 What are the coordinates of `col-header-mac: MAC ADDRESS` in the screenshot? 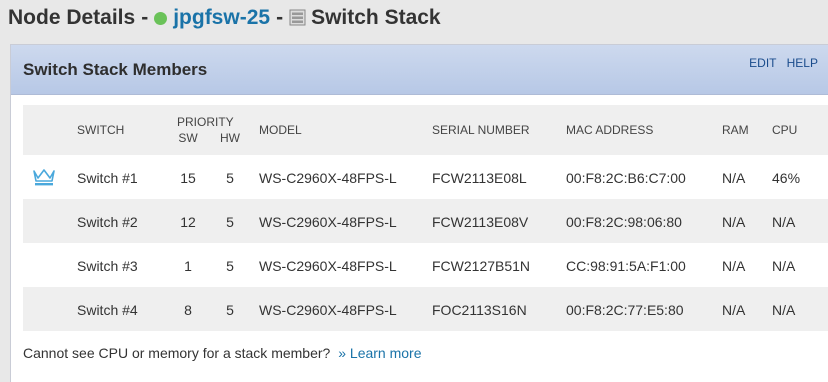 It's located at (610, 130).